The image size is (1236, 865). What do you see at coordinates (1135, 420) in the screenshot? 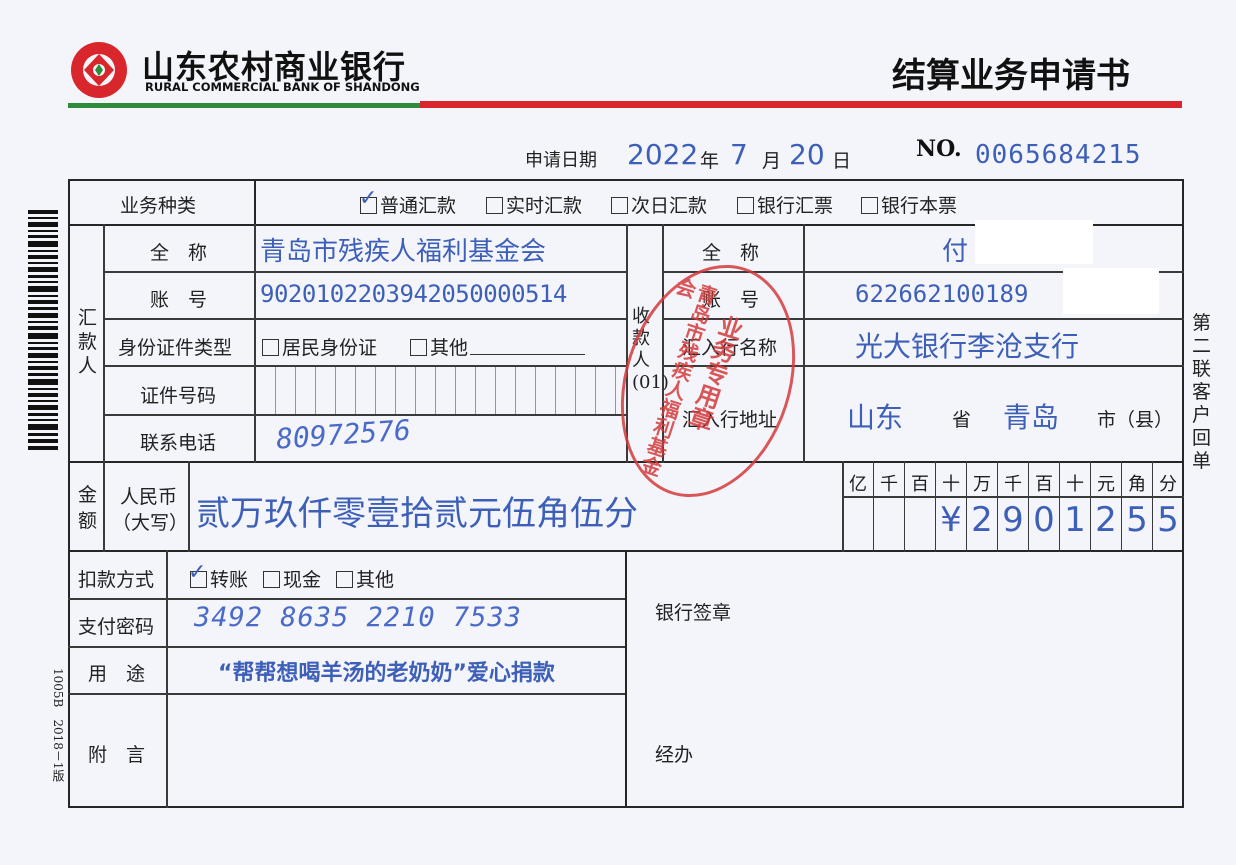
I see `city-unit: 市（县）` at bounding box center [1135, 420].